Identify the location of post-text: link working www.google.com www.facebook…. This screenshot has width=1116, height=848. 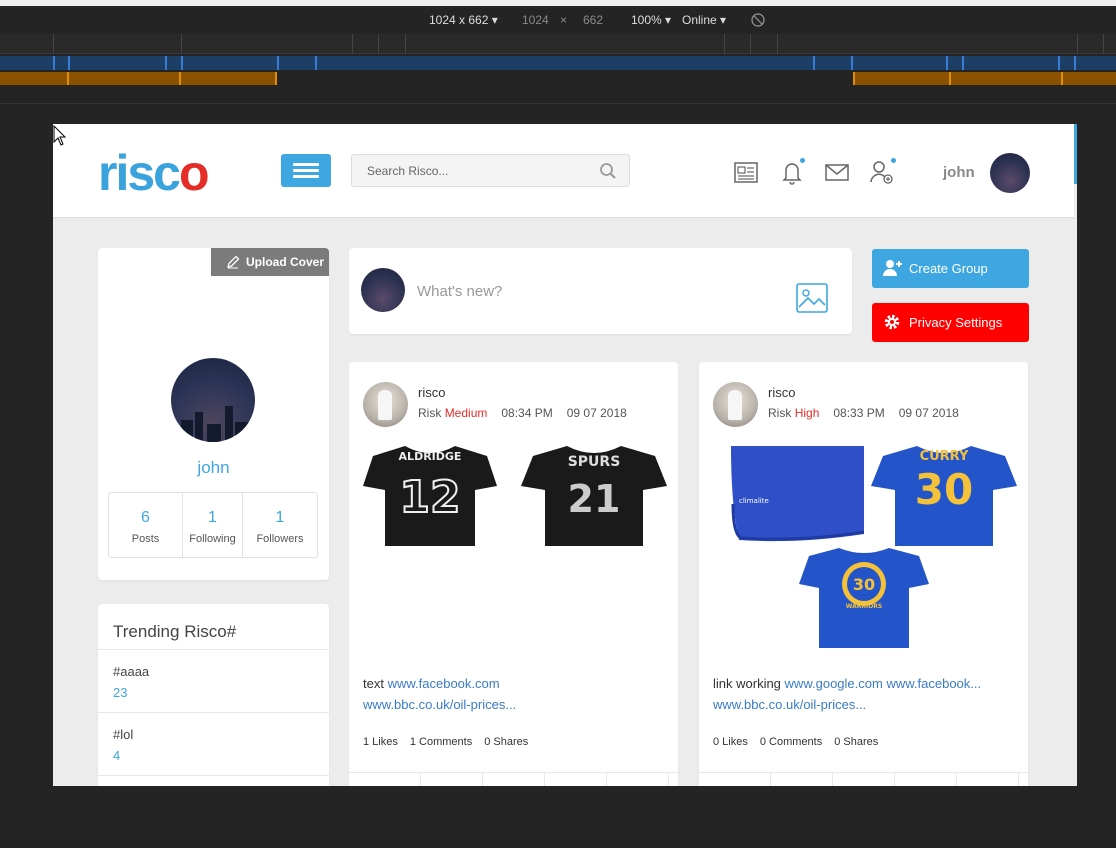
(847, 694).